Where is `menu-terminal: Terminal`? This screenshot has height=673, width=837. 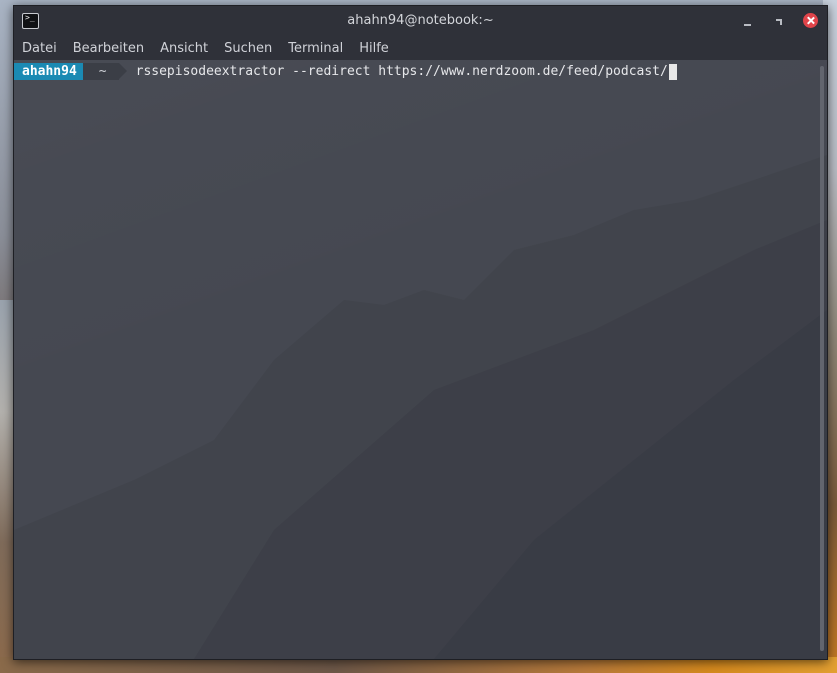 menu-terminal: Terminal is located at coordinates (315, 48).